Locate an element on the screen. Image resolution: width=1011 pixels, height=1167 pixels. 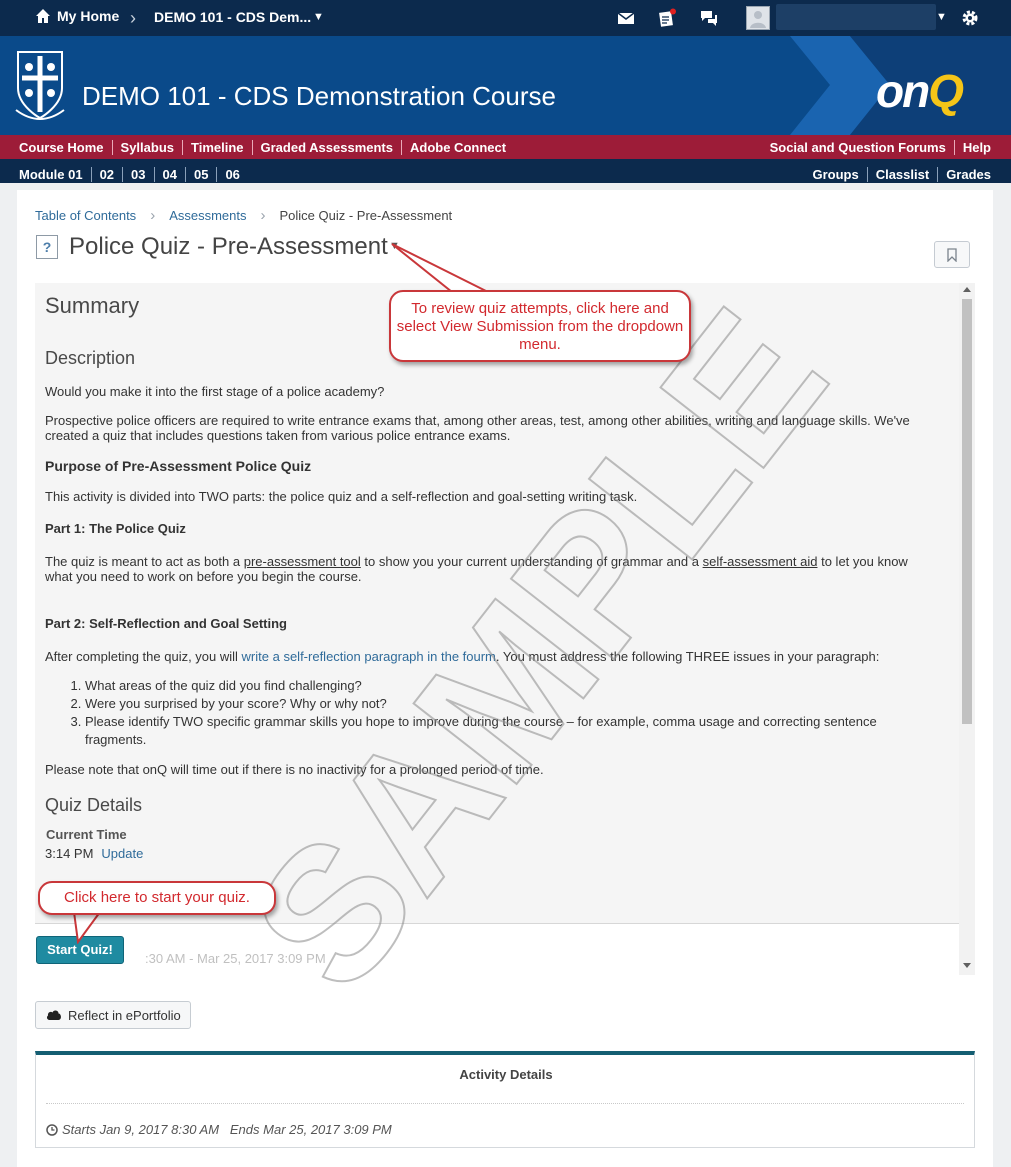
scroll-down-icon is located at coordinates (967, 965).